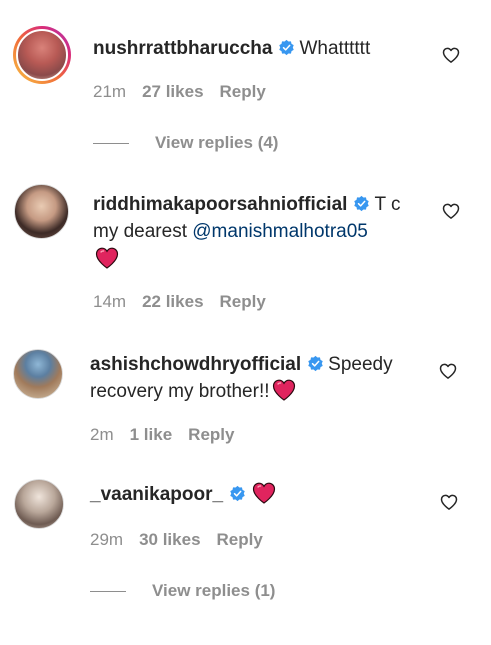  Describe the element at coordinates (172, 301) in the screenshot. I see `likes-count: 22 likes` at that location.